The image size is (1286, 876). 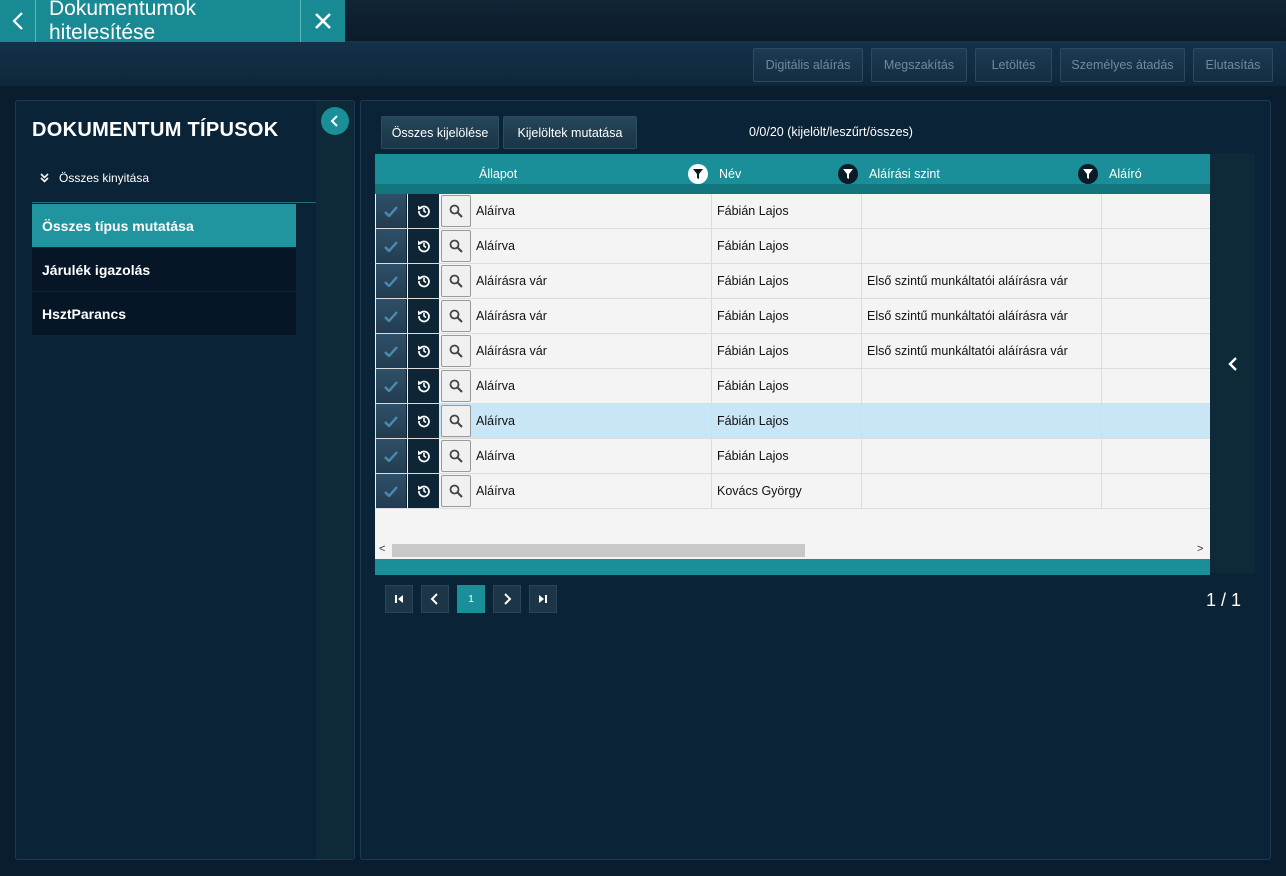 I want to click on table-footer, so click(x=792, y=567).